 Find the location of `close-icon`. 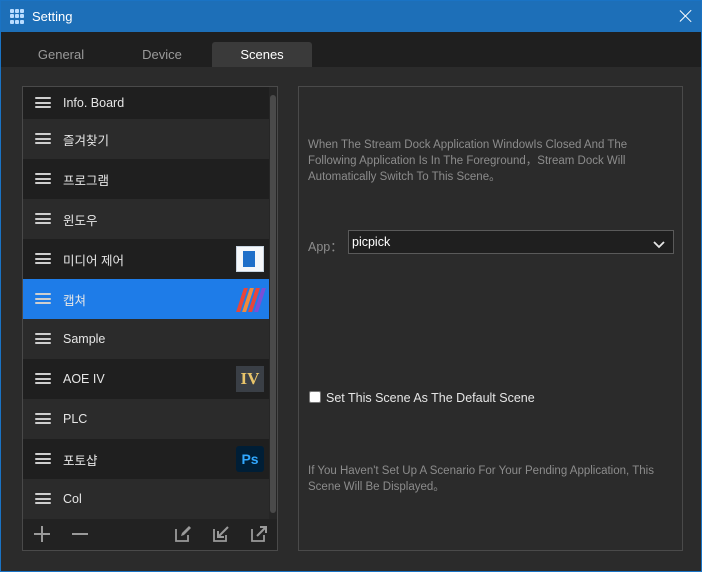

close-icon is located at coordinates (686, 16).